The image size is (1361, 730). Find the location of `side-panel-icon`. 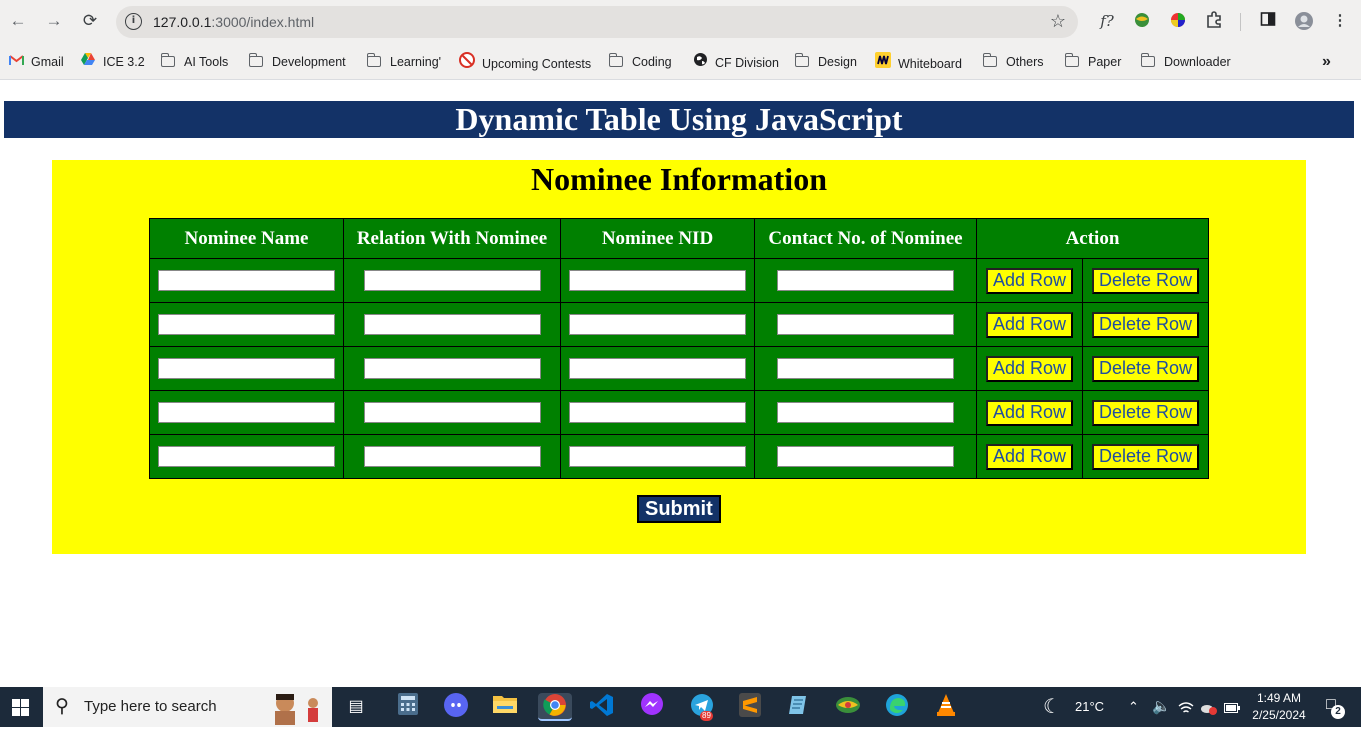

side-panel-icon is located at coordinates (1268, 21).